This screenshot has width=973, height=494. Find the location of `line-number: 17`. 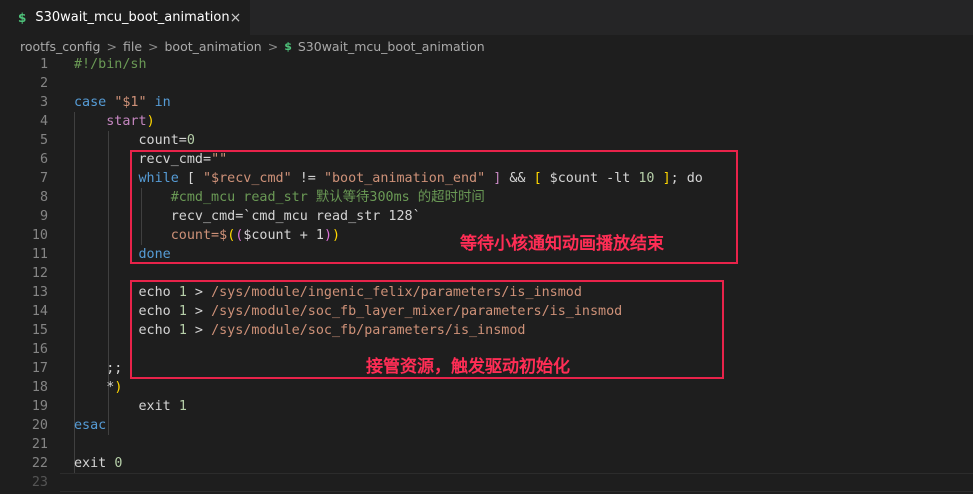

line-number: 17 is located at coordinates (39, 368).